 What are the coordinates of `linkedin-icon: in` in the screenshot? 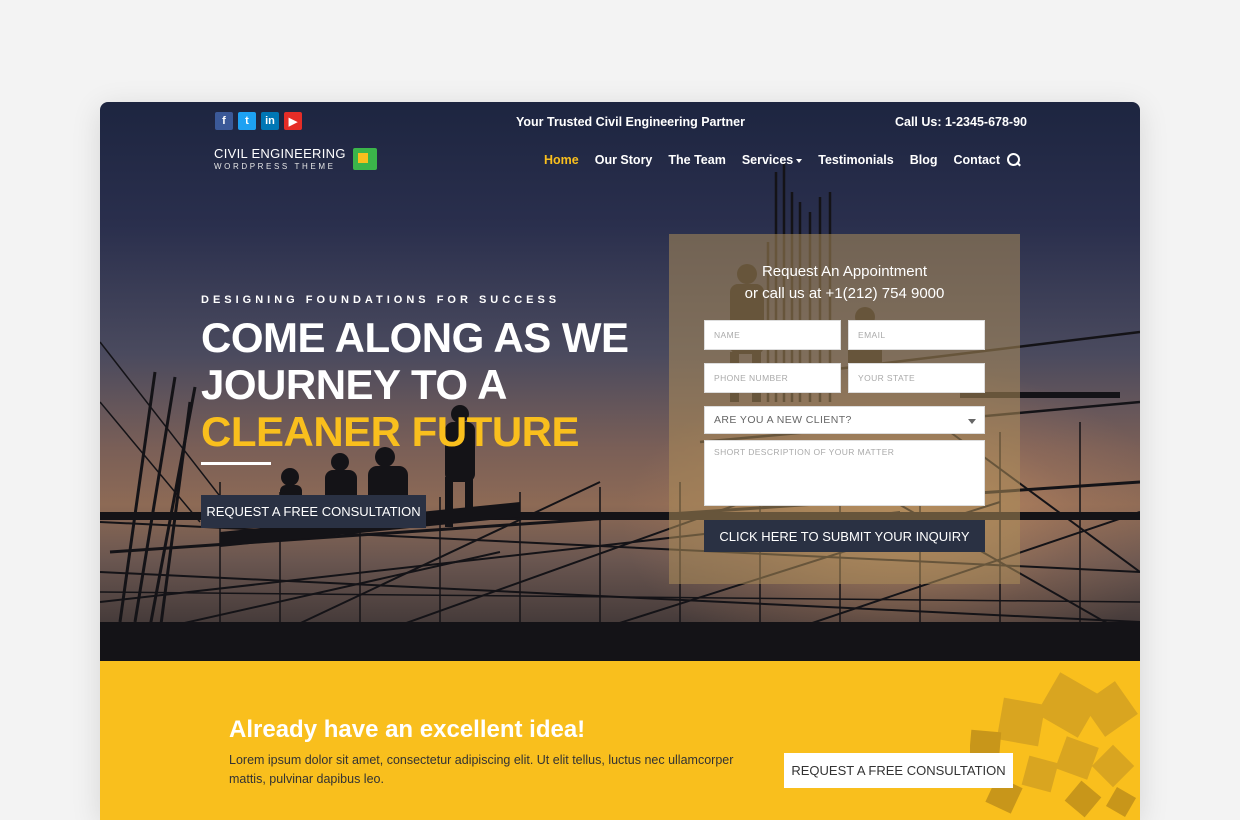 It's located at (270, 121).